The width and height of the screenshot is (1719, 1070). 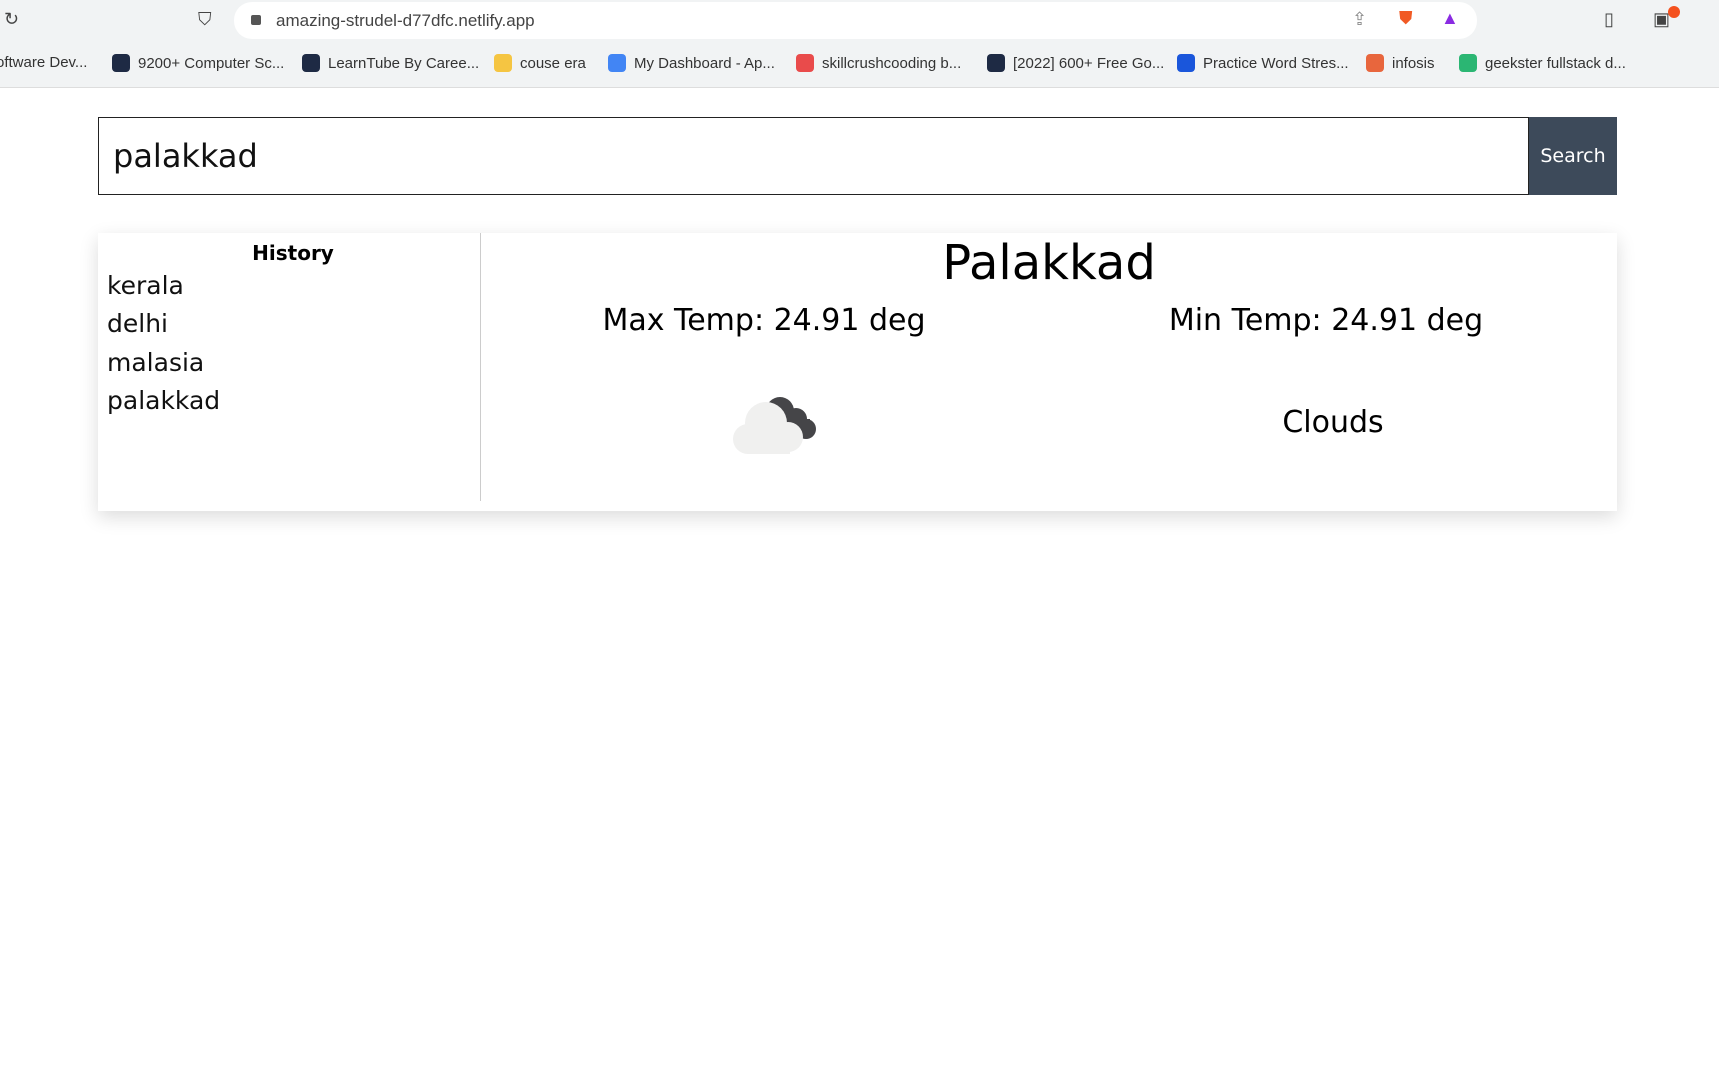 I want to click on reload-icon: ↻, so click(x=11, y=19).